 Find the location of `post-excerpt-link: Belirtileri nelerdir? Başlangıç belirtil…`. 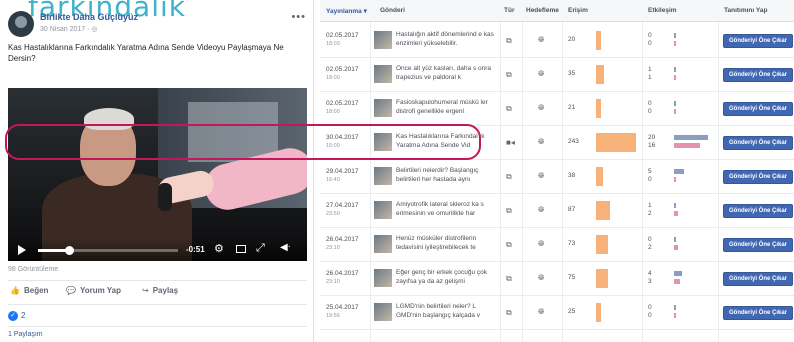

post-excerpt-link: Belirtileri nelerdir? Başlangıç belirtil… is located at coordinates (446, 175).